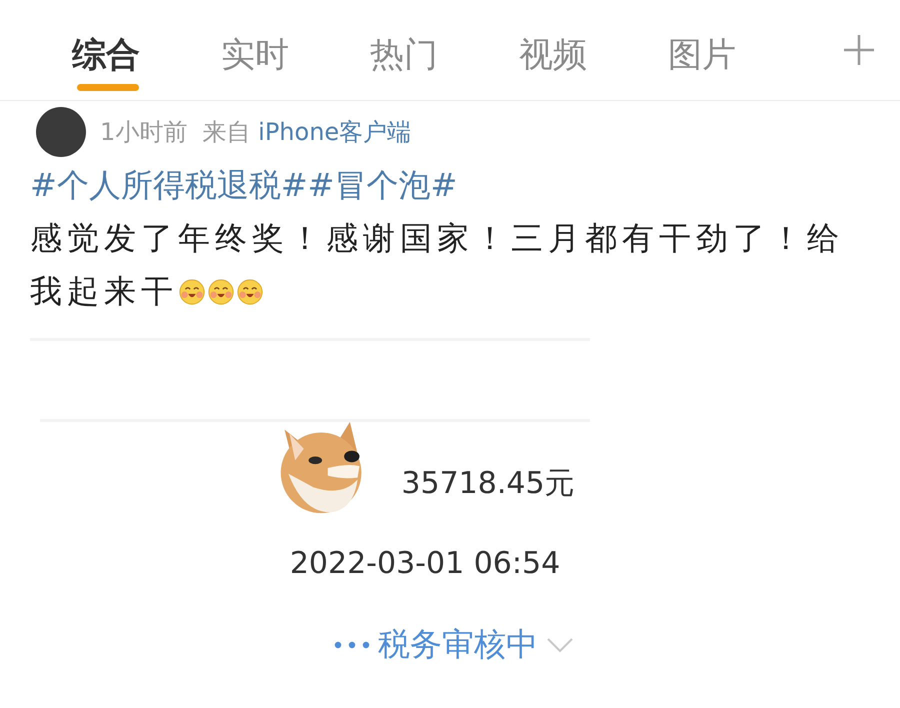  Describe the element at coordinates (704, 62) in the screenshot. I see `tab: 图片` at that location.